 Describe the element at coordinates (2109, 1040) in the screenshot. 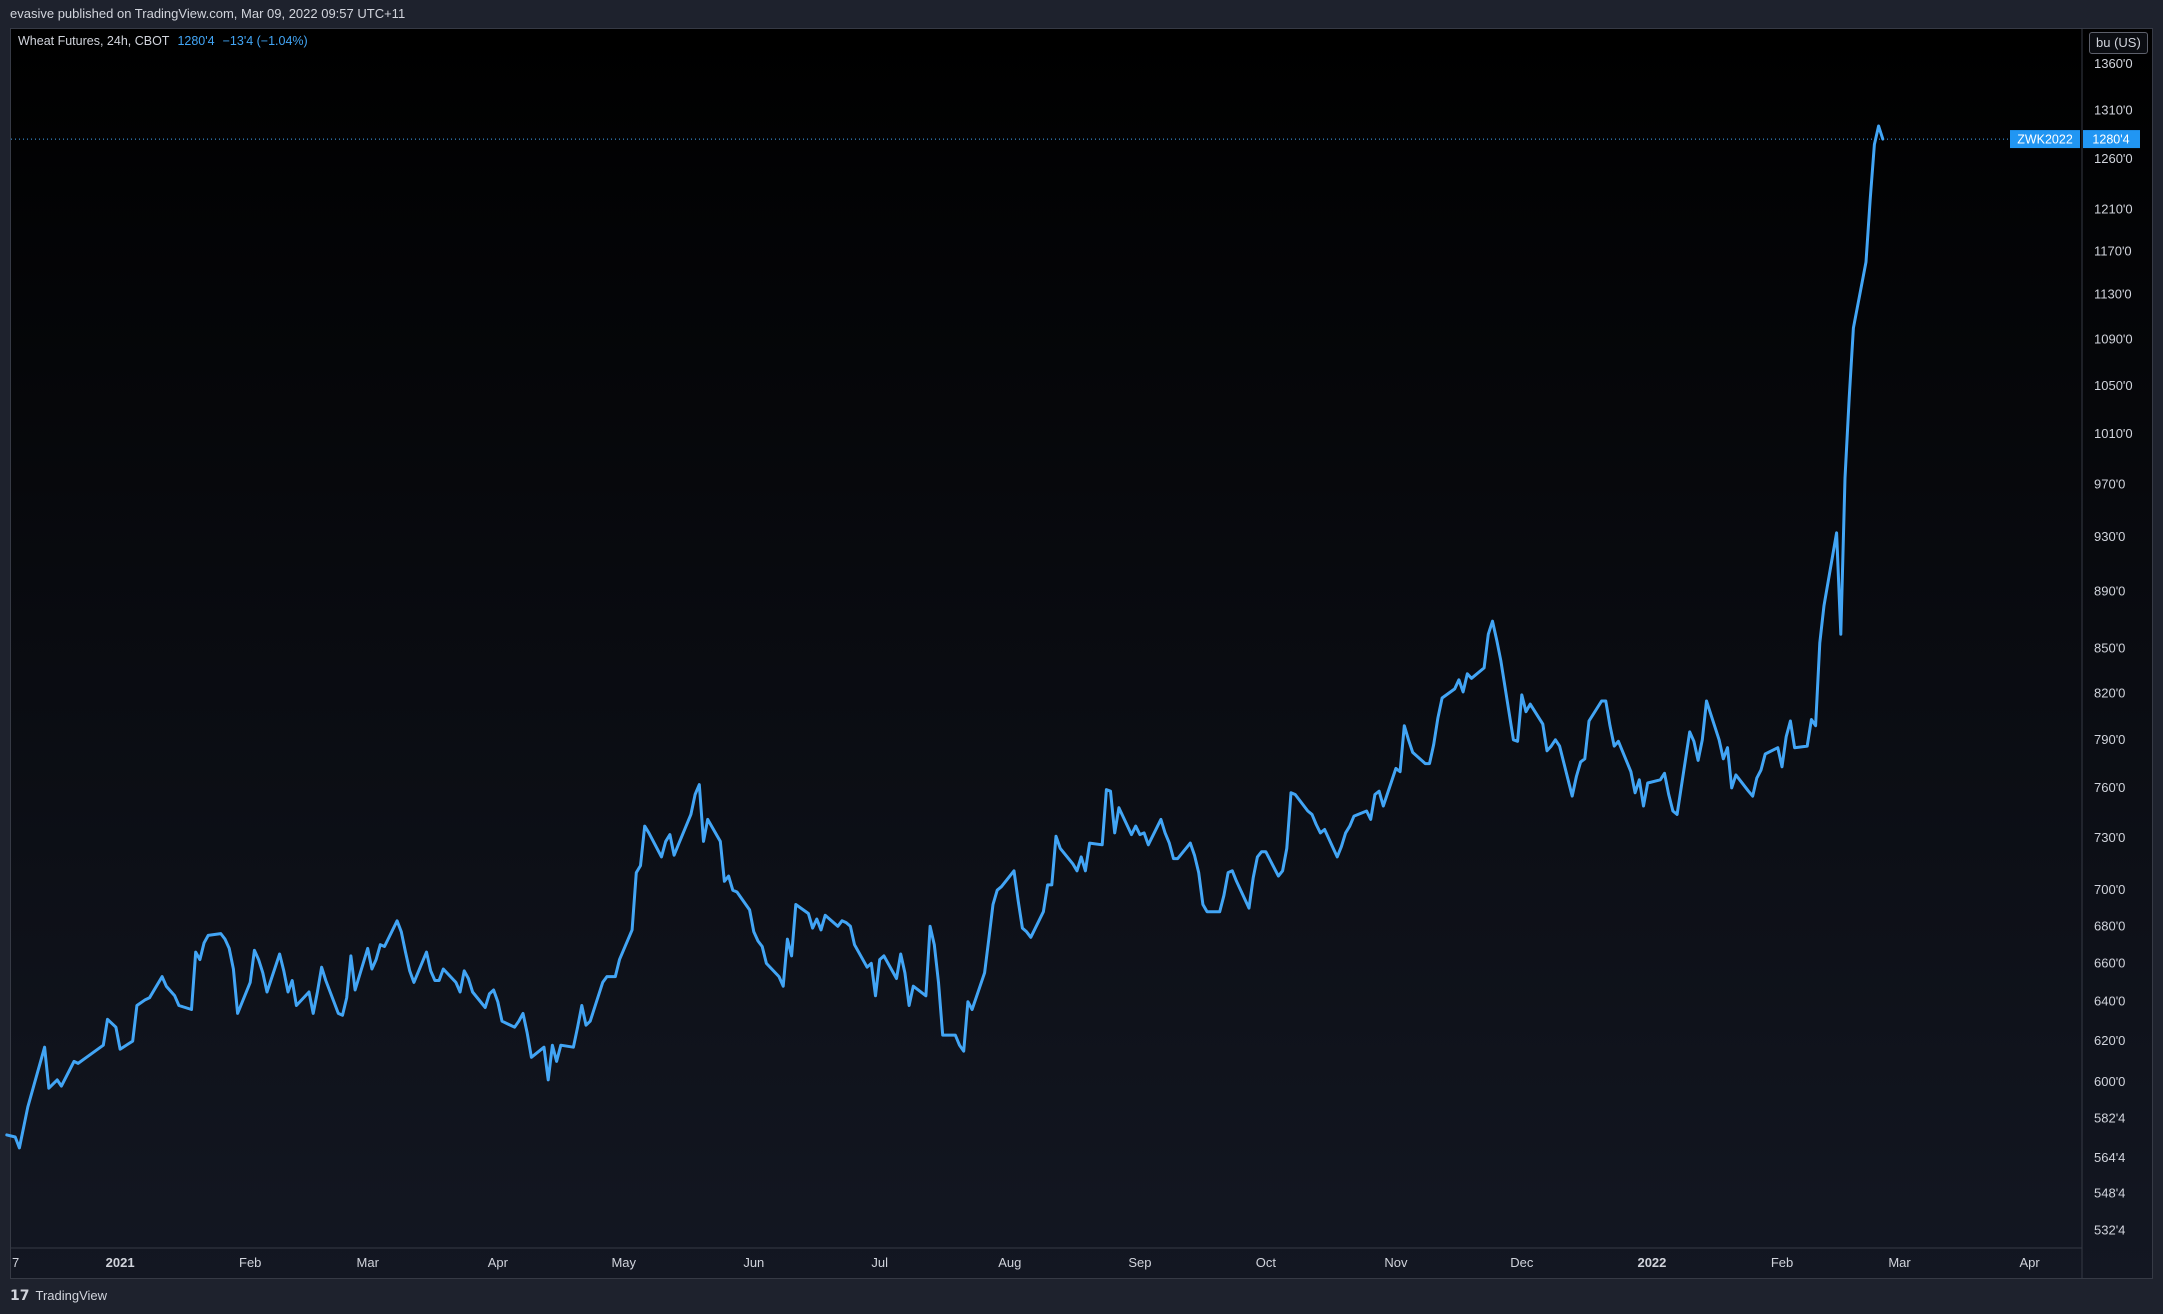

I see `y-tick-label: 620'0` at that location.